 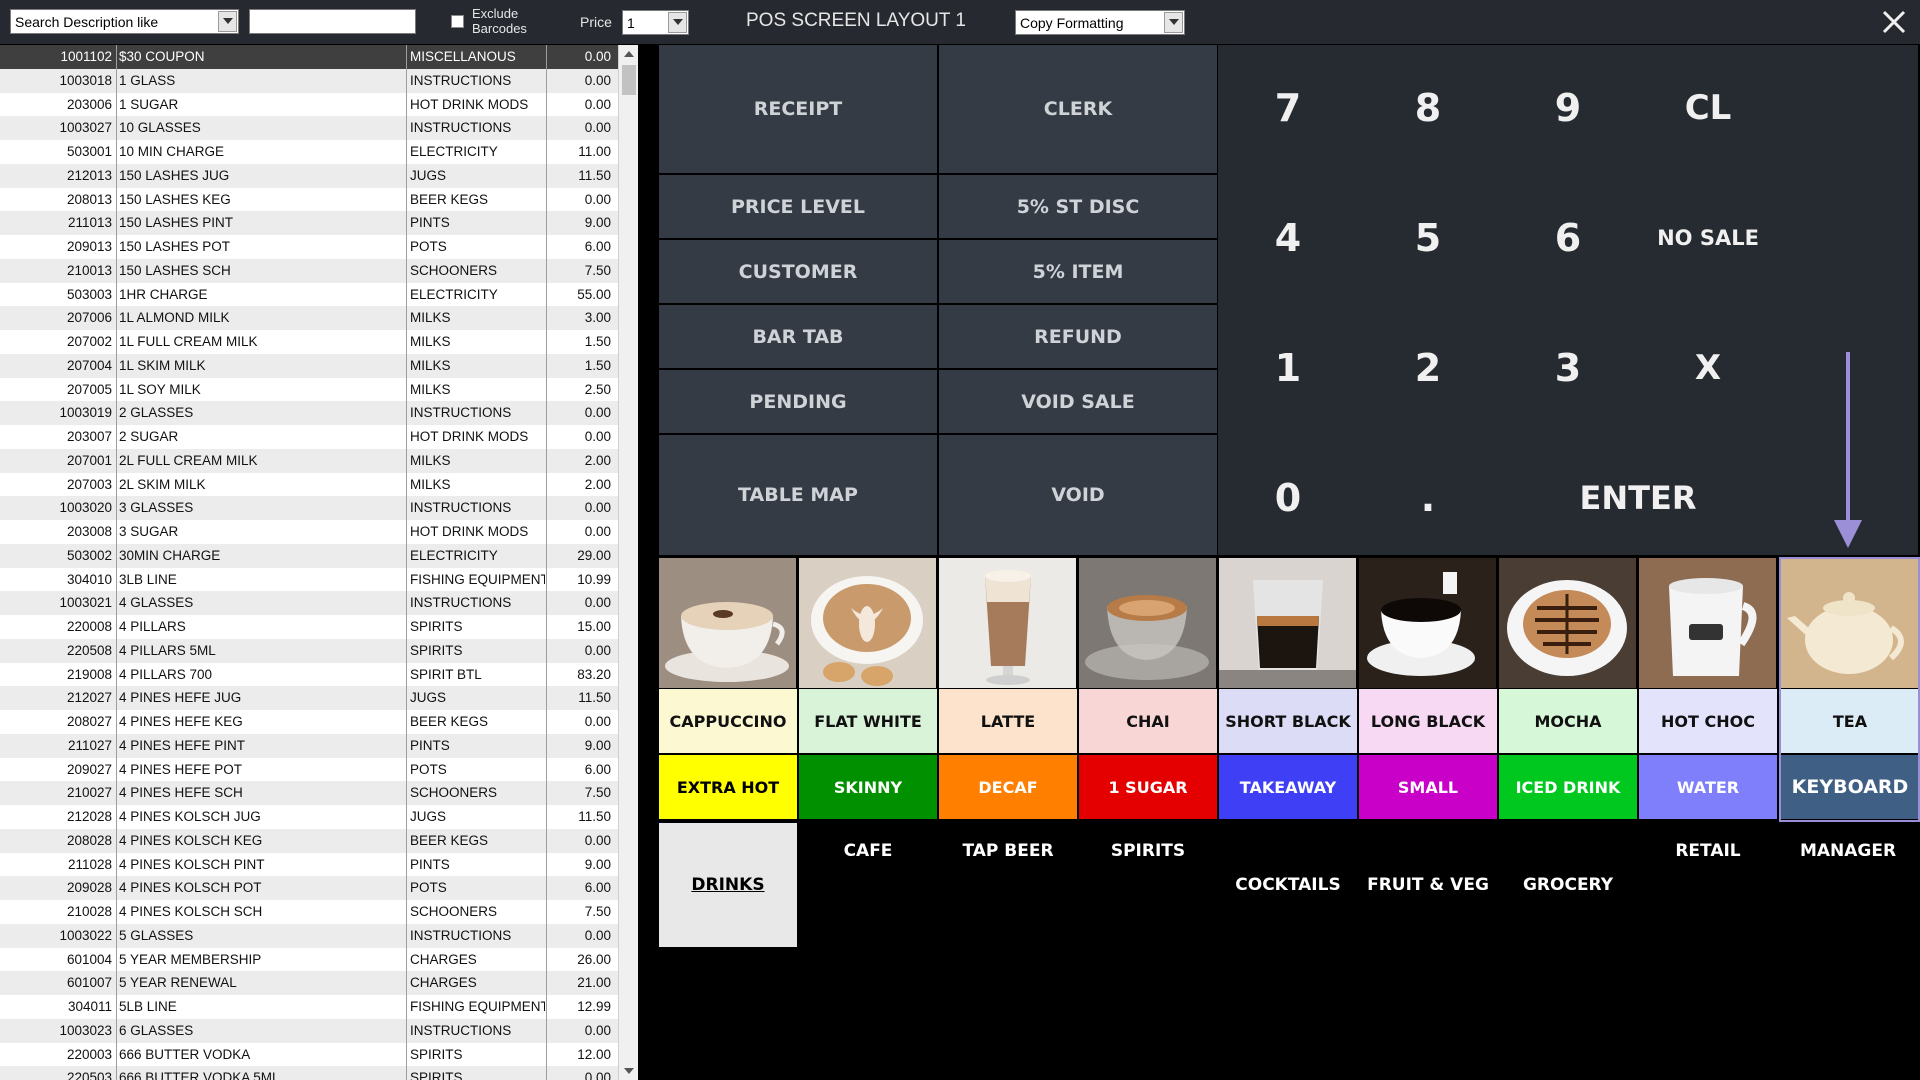 I want to click on table-row: 601004 5 YEAR MEMBERSHIP CHARGES 26.00, so click(x=309, y=960).